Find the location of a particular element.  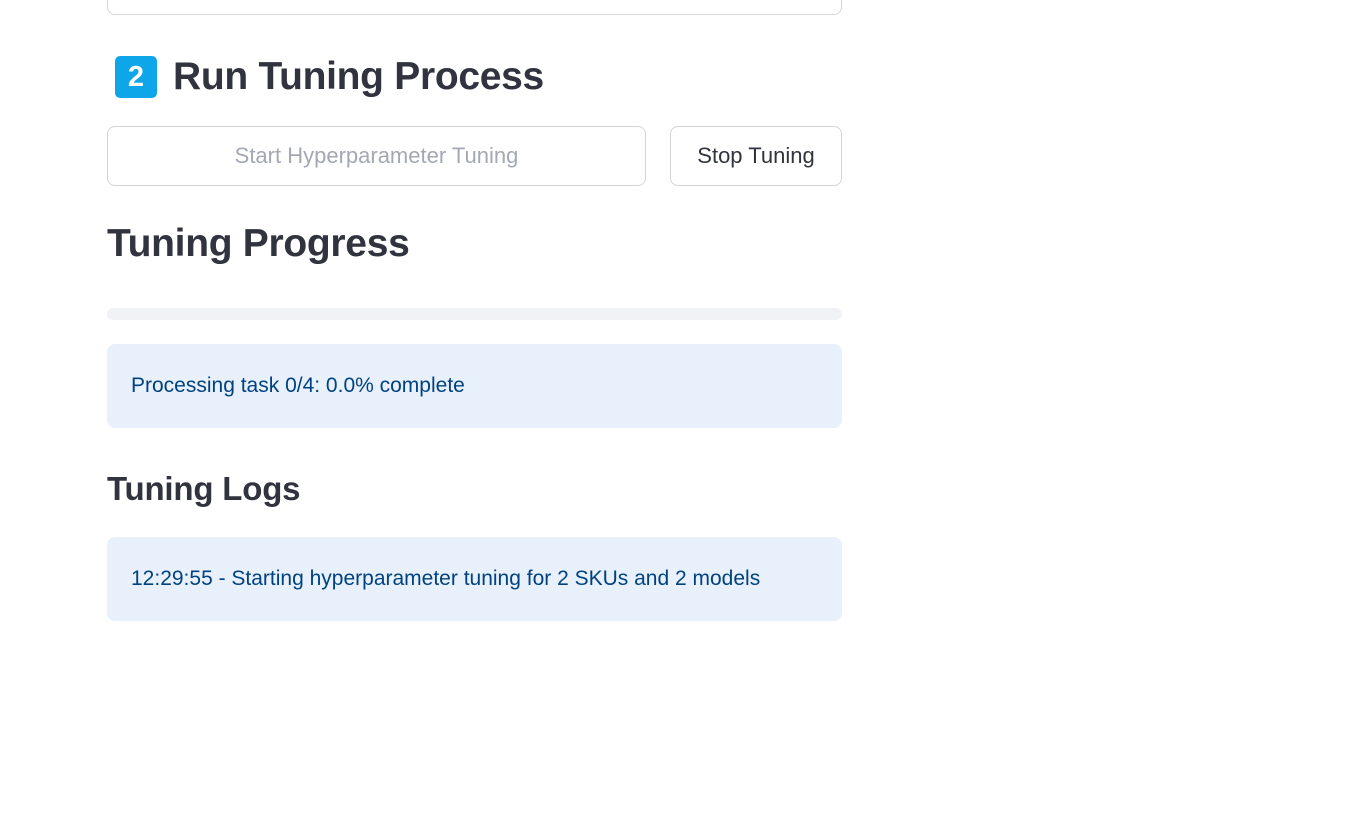

keycap-number-icon: 2 is located at coordinates (136, 77).